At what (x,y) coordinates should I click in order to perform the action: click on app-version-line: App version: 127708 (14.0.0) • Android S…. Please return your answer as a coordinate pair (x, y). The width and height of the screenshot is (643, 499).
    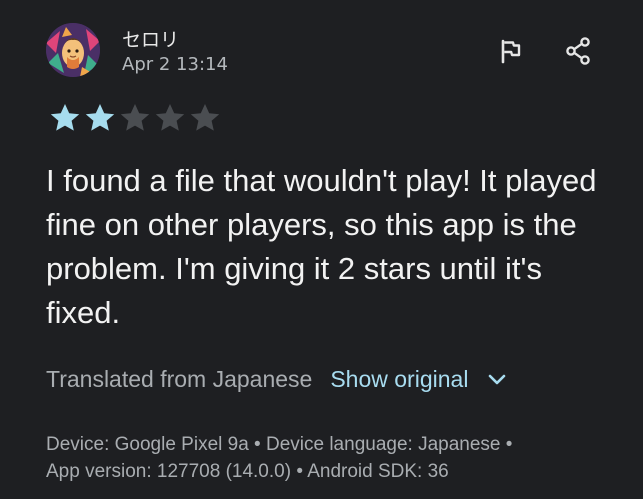
    Looking at the image, I should click on (247, 471).